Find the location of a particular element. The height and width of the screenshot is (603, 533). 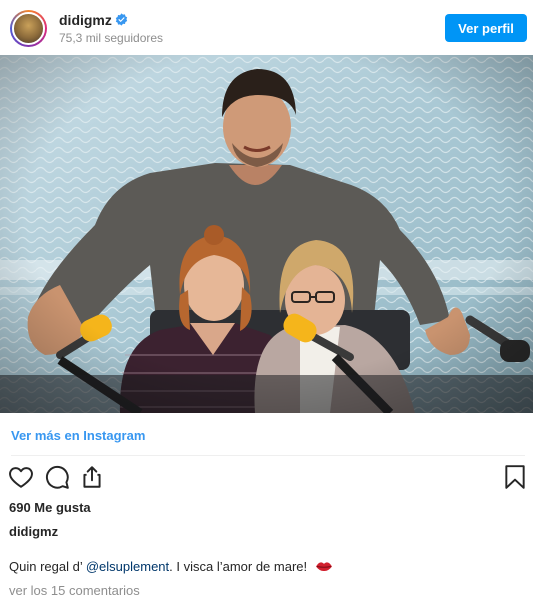

caption-text-start: Quin regal d’ is located at coordinates (47, 566).